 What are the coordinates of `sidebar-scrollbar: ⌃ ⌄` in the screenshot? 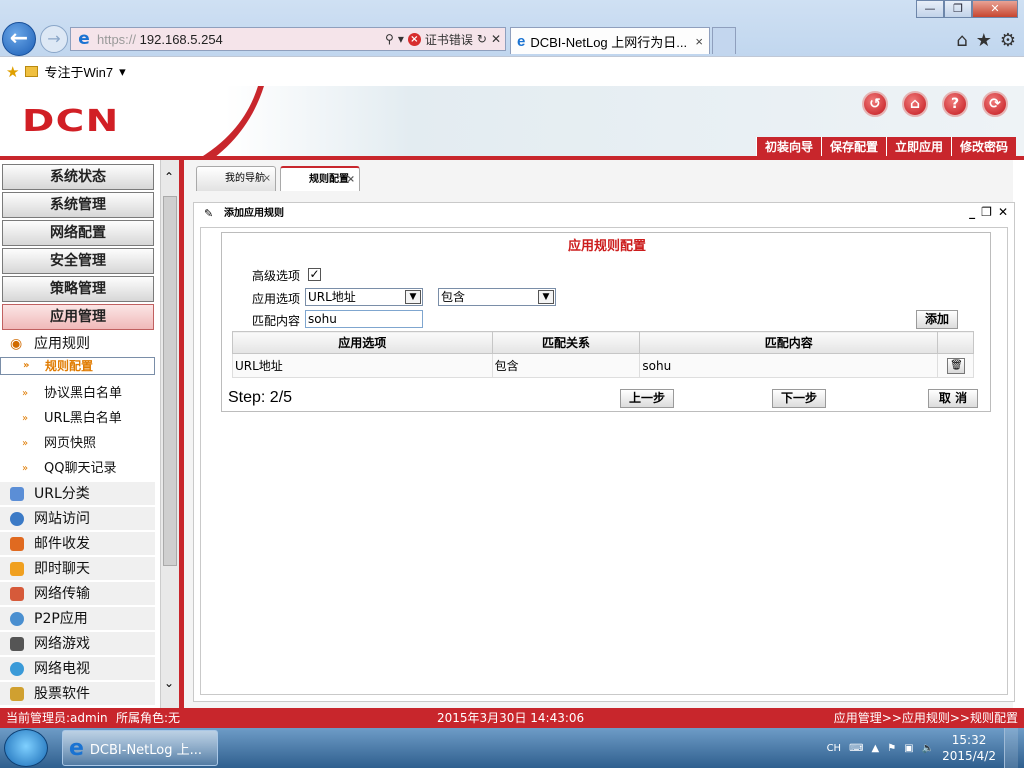 It's located at (169, 434).